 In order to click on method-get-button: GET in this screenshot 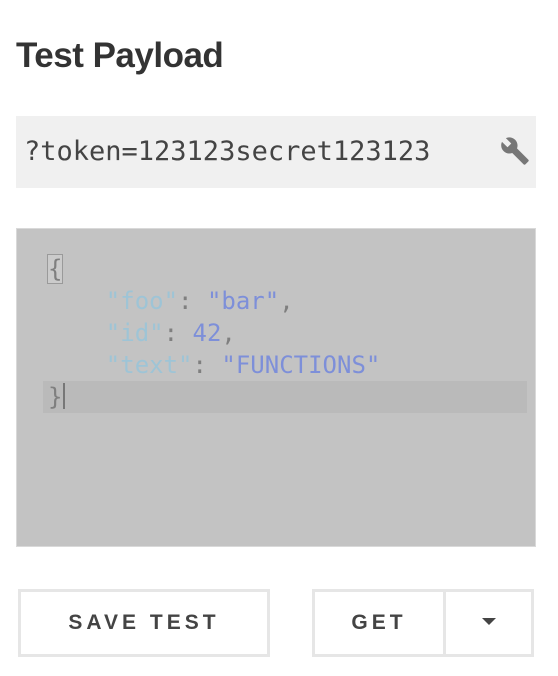, I will do `click(380, 623)`.